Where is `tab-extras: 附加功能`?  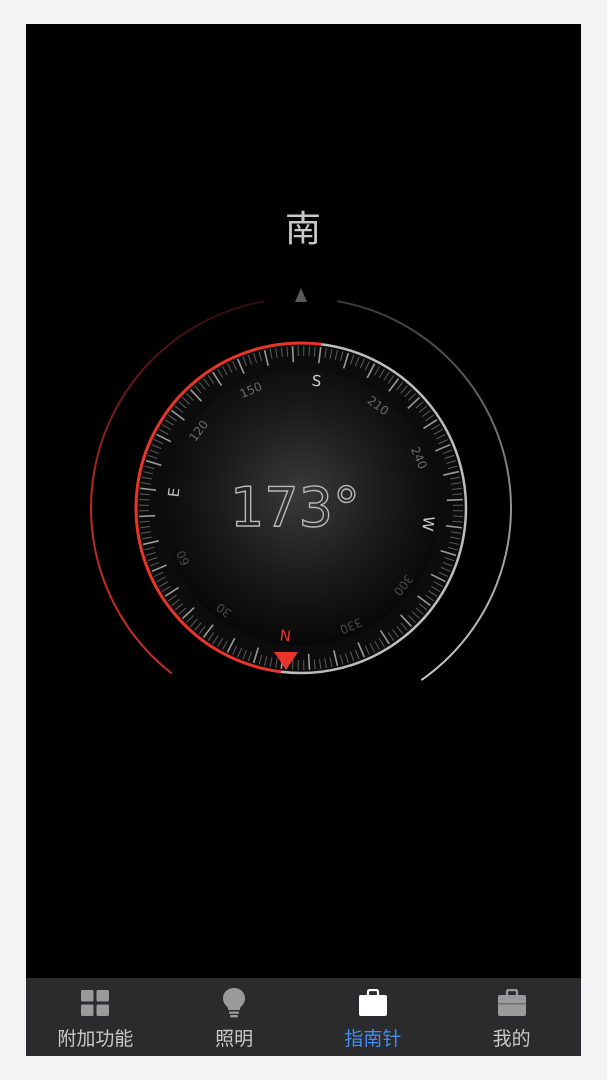 tab-extras: 附加功能 is located at coordinates (95, 1017).